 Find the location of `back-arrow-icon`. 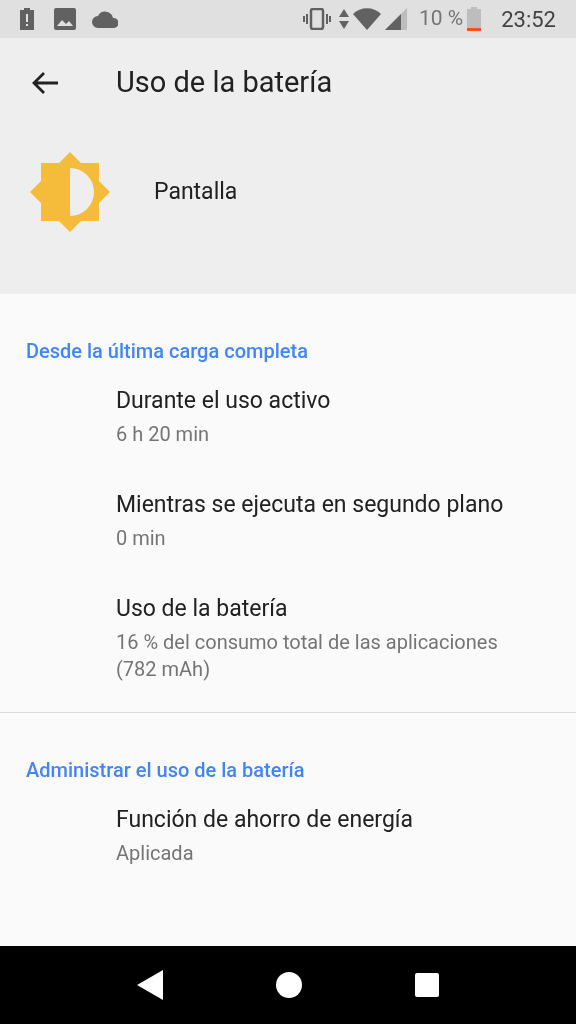

back-arrow-icon is located at coordinates (45, 83).